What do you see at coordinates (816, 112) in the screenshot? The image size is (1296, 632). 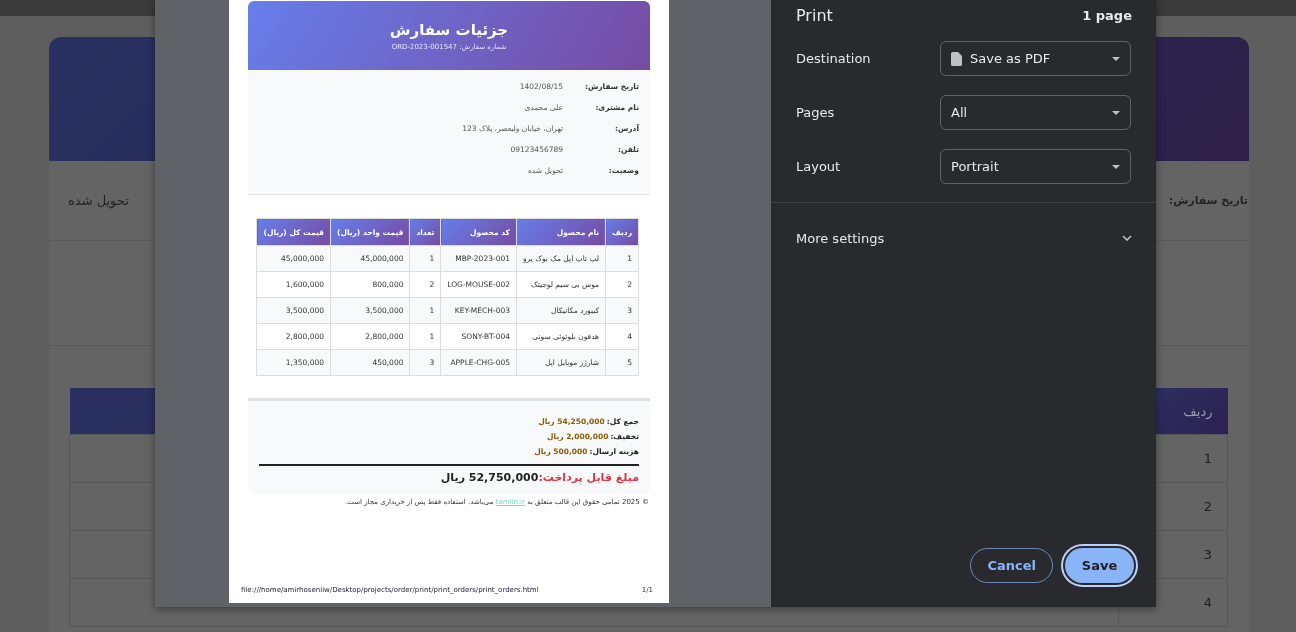 I see `field-label: Pages` at bounding box center [816, 112].